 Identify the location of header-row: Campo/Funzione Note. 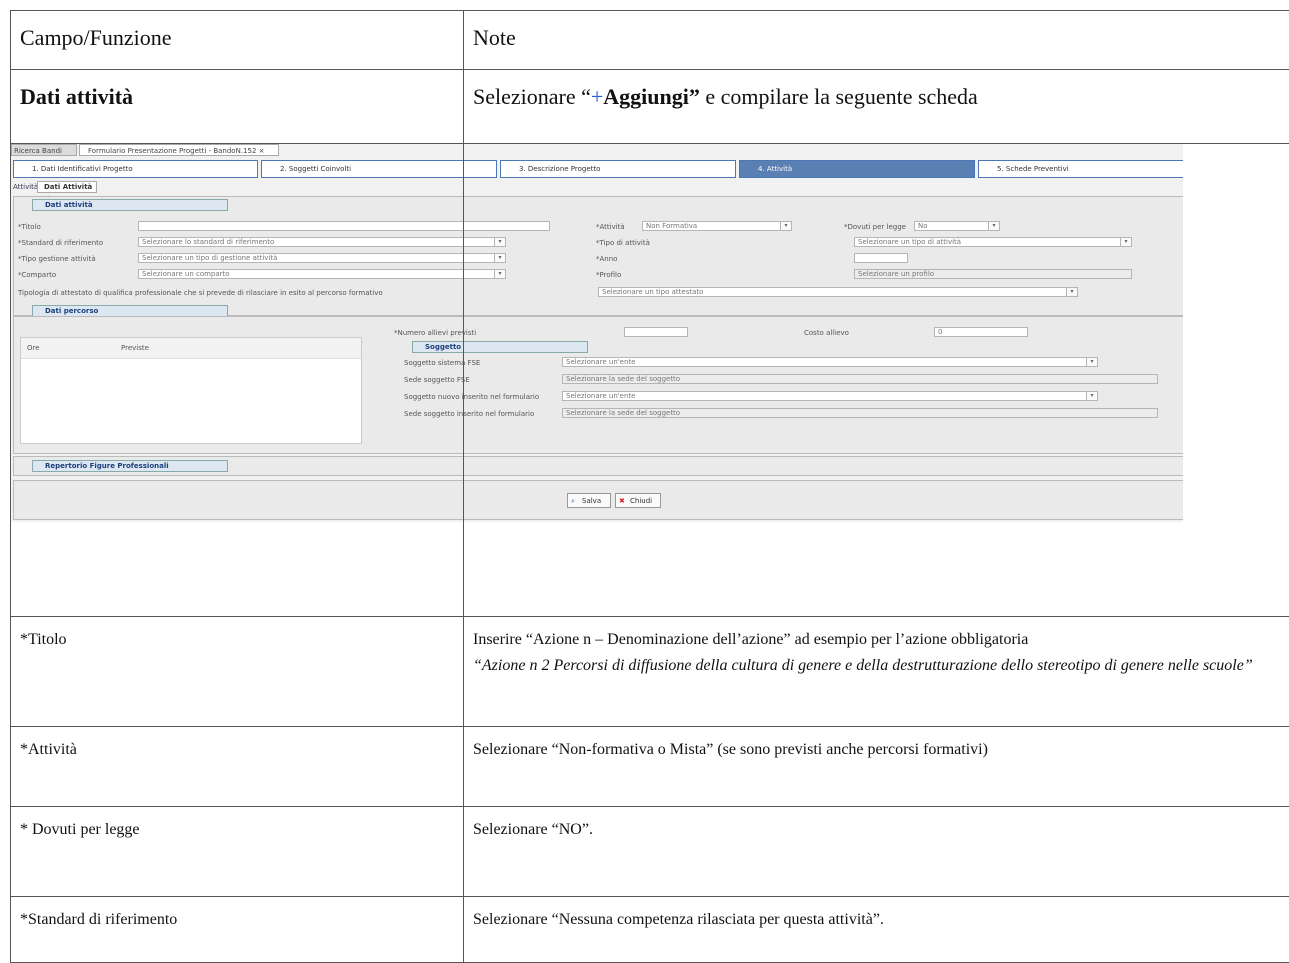
(650, 40).